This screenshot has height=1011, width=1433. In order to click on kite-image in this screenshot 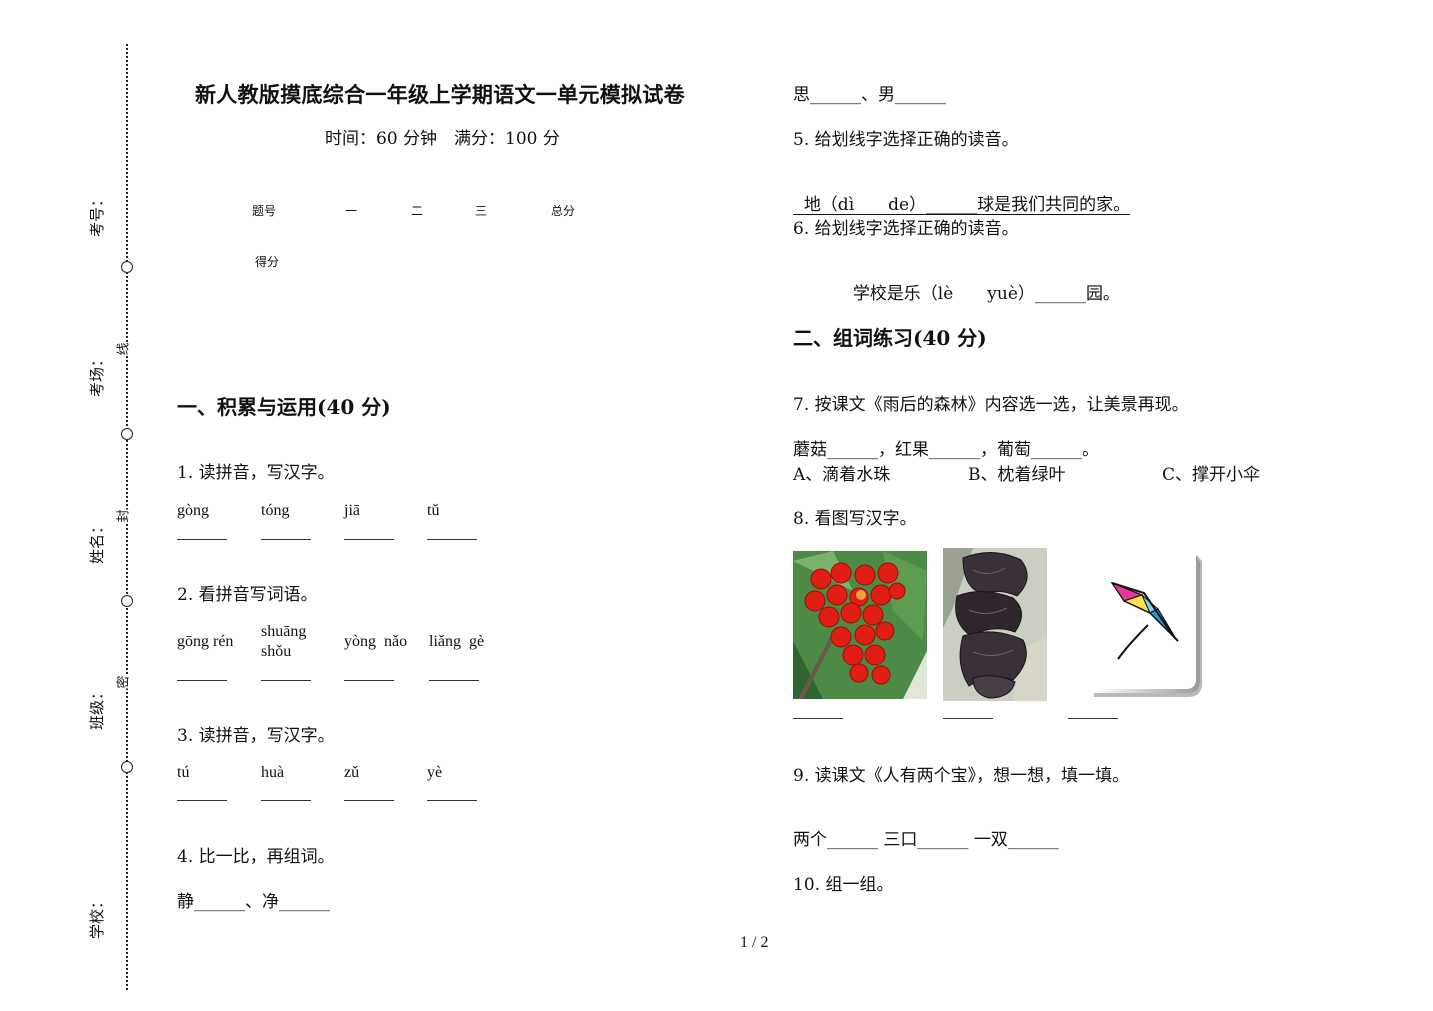, I will do `click(1134, 626)`.